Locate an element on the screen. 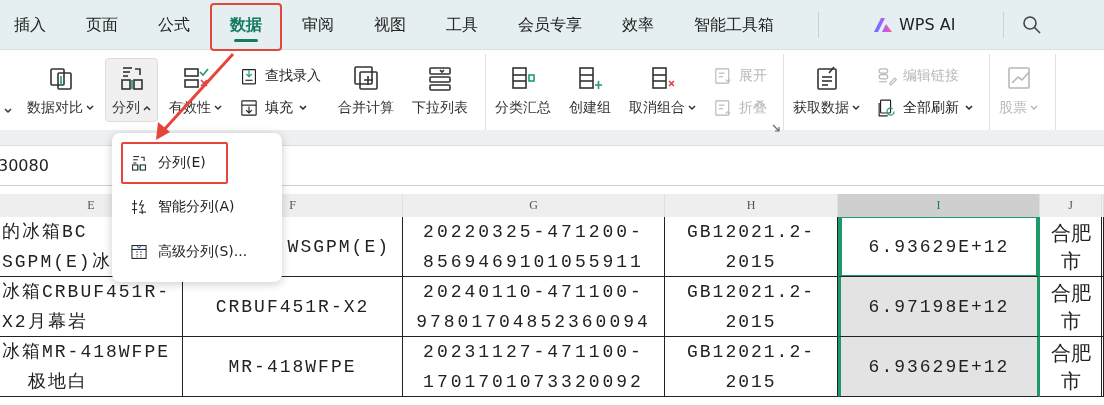 The image size is (1104, 405). launcher-icon is located at coordinates (776, 128).